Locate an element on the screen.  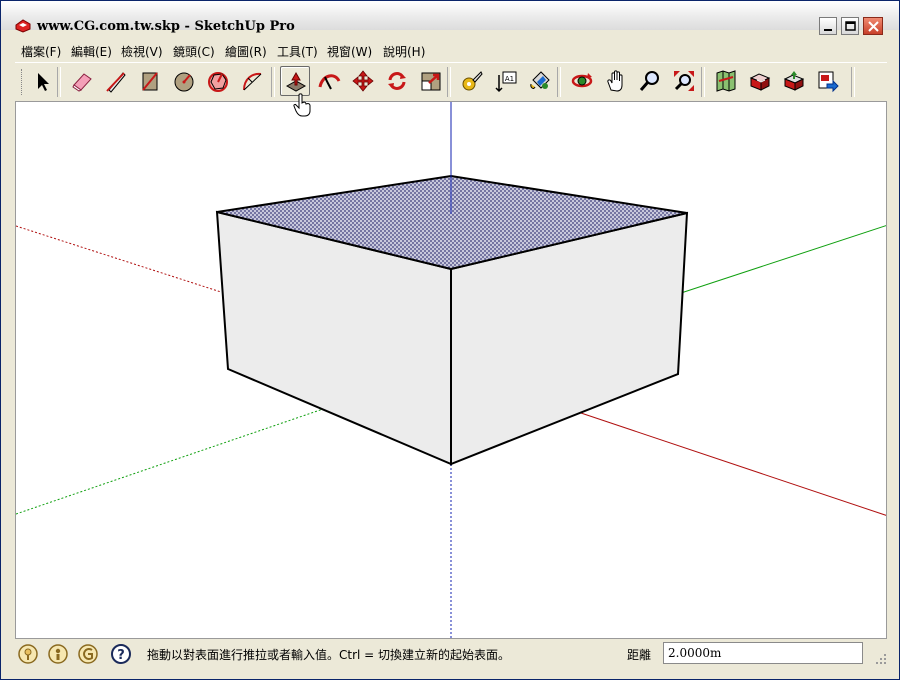
zoom-icon is located at coordinates (649, 81).